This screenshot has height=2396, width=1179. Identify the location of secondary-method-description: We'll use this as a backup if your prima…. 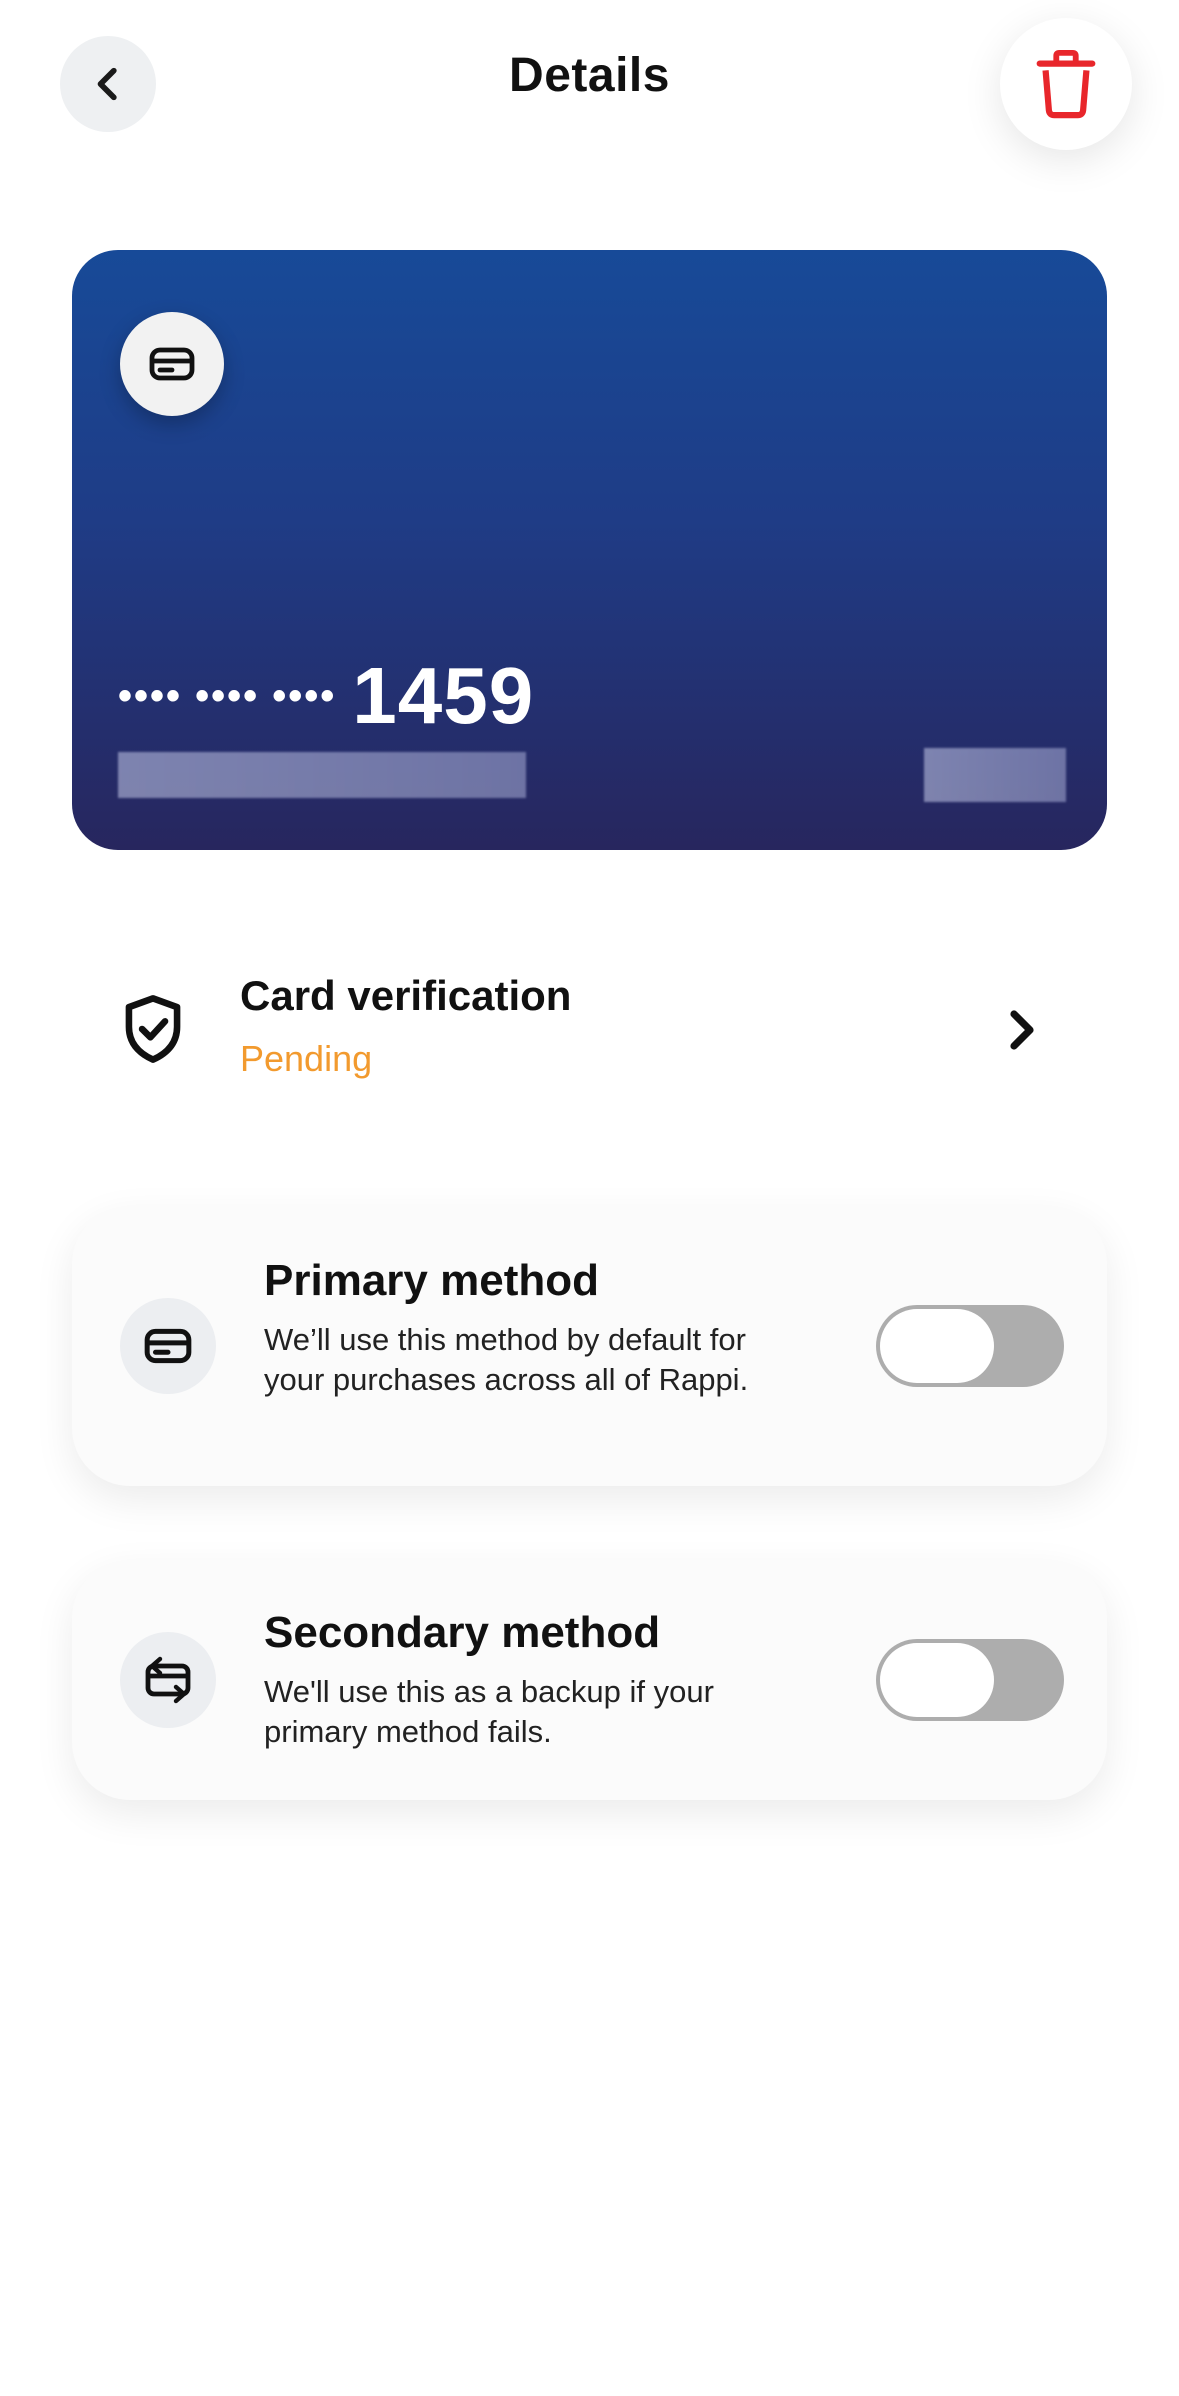
(489, 1711).